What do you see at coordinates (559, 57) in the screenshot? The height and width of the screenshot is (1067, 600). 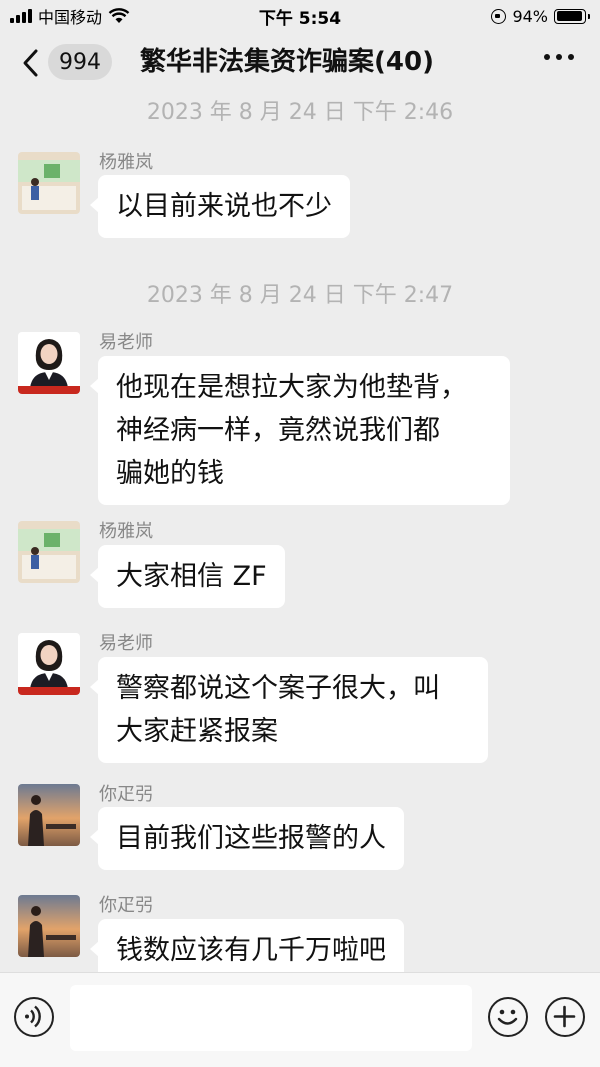 I see `more-dots-icon` at bounding box center [559, 57].